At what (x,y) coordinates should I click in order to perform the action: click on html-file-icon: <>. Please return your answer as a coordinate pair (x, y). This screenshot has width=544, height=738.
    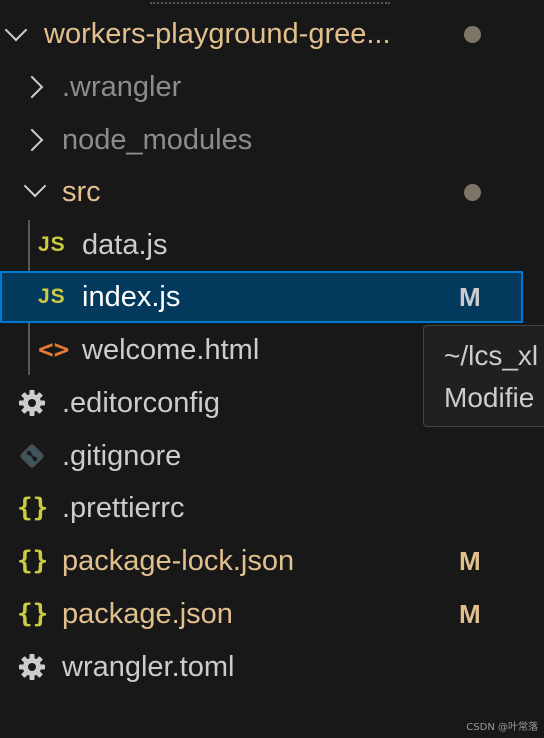
    Looking at the image, I should click on (54, 350).